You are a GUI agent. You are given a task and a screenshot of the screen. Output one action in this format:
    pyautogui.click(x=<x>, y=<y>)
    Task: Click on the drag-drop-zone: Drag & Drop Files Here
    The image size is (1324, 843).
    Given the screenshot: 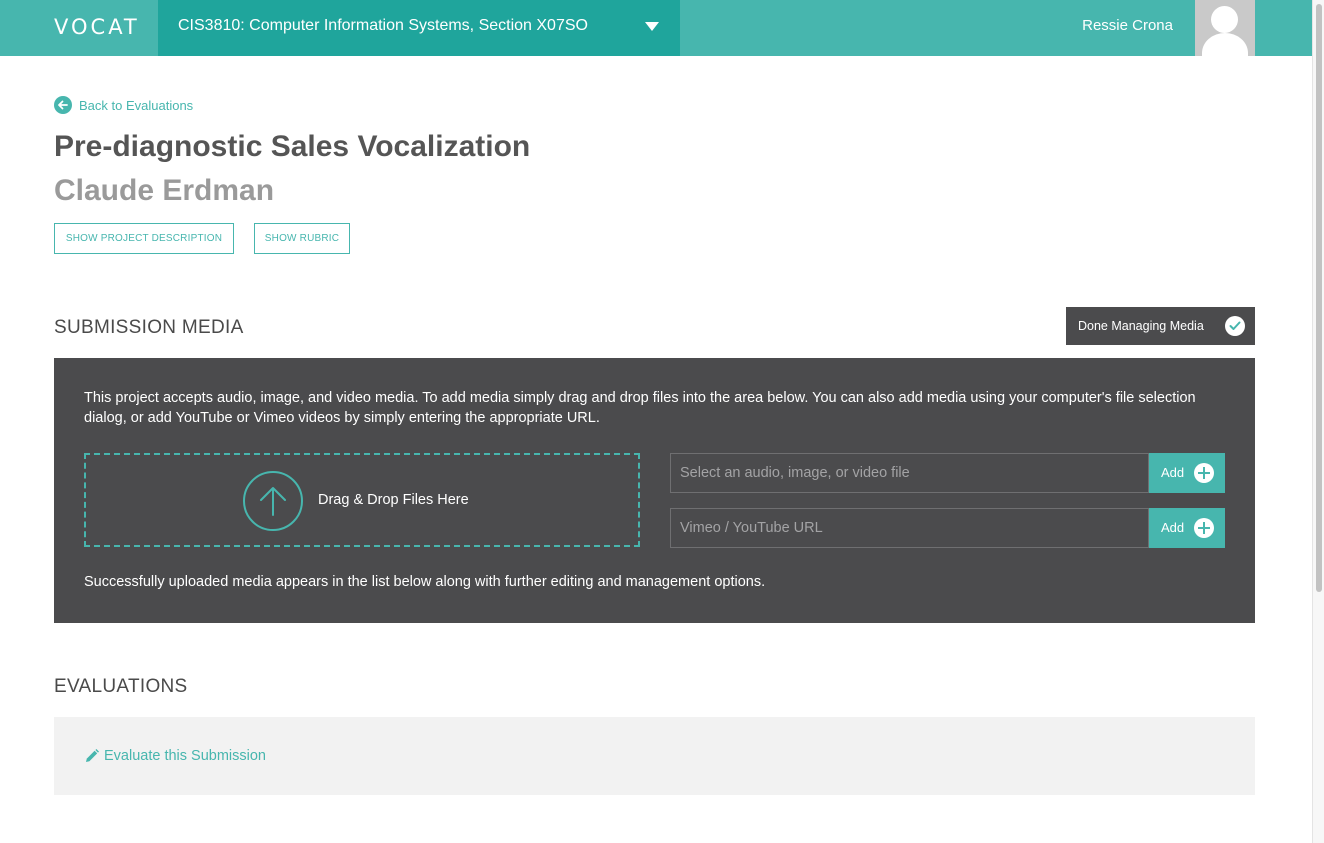 What is the action you would take?
    pyautogui.click(x=362, y=500)
    